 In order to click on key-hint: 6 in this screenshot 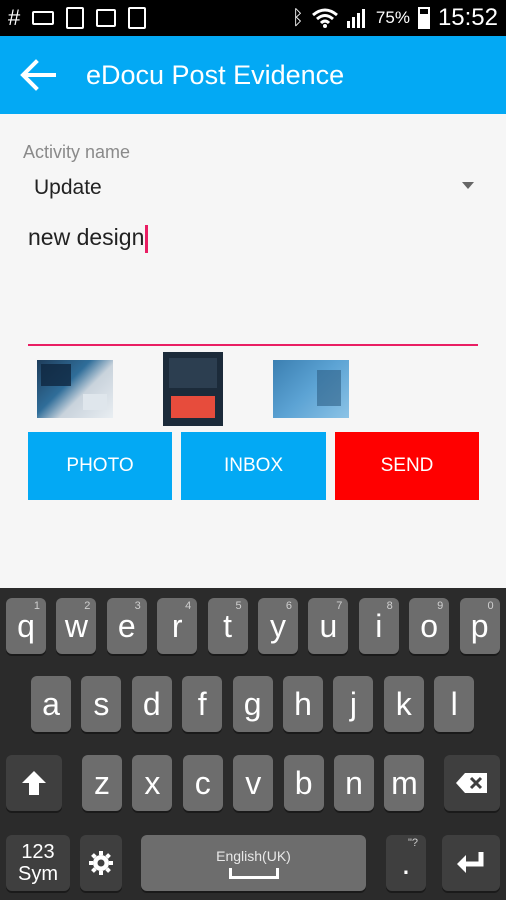, I will do `click(288, 606)`.